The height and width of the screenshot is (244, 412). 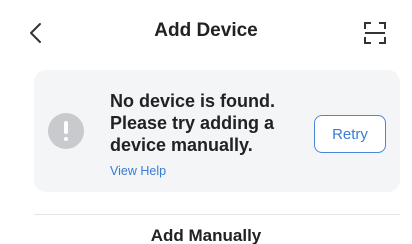 I want to click on page-title: Add Device, so click(x=206, y=30).